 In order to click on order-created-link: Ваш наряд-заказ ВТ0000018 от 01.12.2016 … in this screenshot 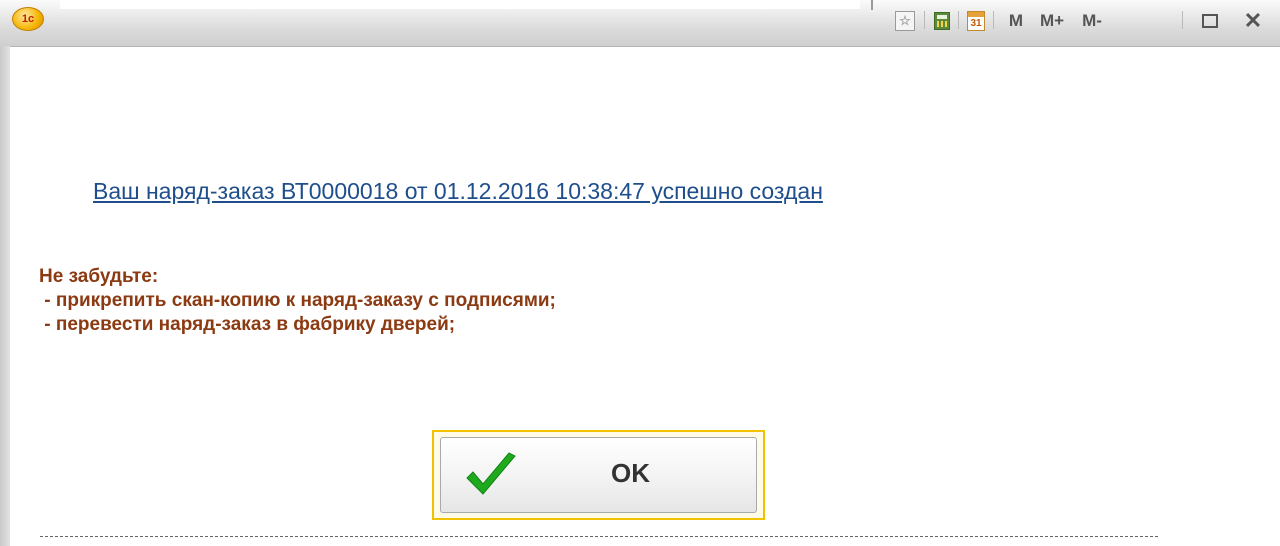, I will do `click(458, 191)`.